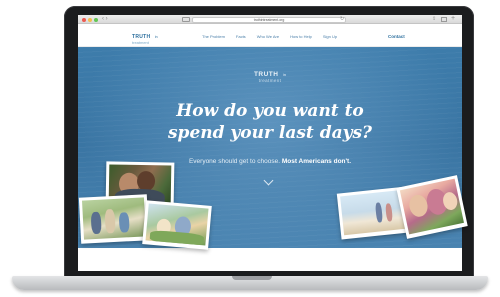 The image size is (500, 297). Describe the element at coordinates (270, 111) in the screenshot. I see `hero-headline-line1: How do you want to` at that location.